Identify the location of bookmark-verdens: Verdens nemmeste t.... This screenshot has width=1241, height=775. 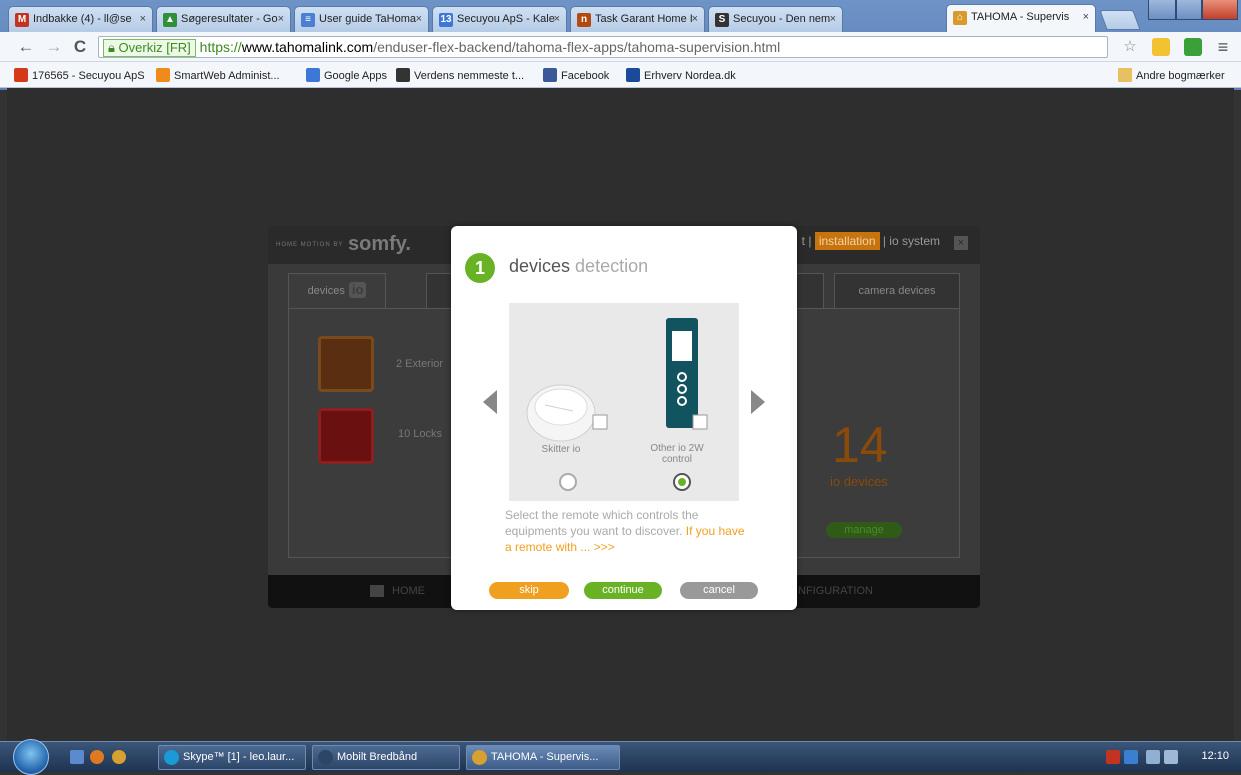
(460, 75).